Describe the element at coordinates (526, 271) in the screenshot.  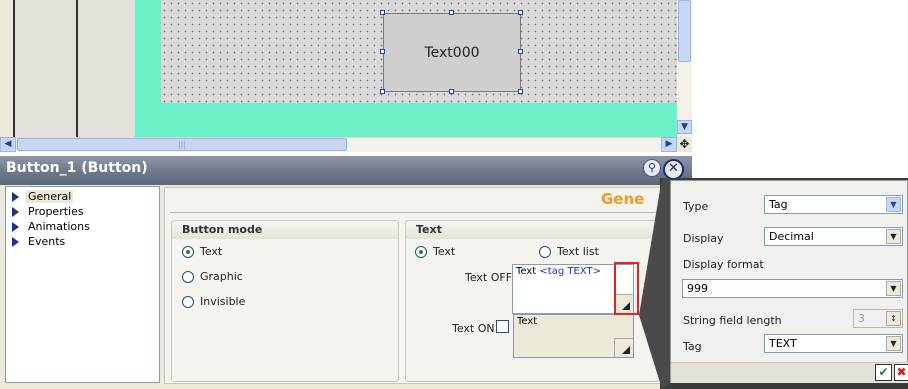
I see `text-off-value: Text` at that location.